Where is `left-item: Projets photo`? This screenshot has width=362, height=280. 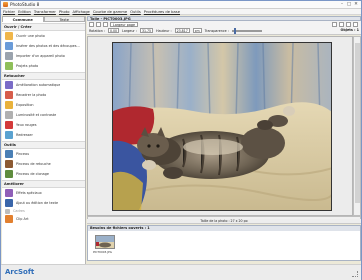
left-item: Projets photo is located at coordinates (43, 66).